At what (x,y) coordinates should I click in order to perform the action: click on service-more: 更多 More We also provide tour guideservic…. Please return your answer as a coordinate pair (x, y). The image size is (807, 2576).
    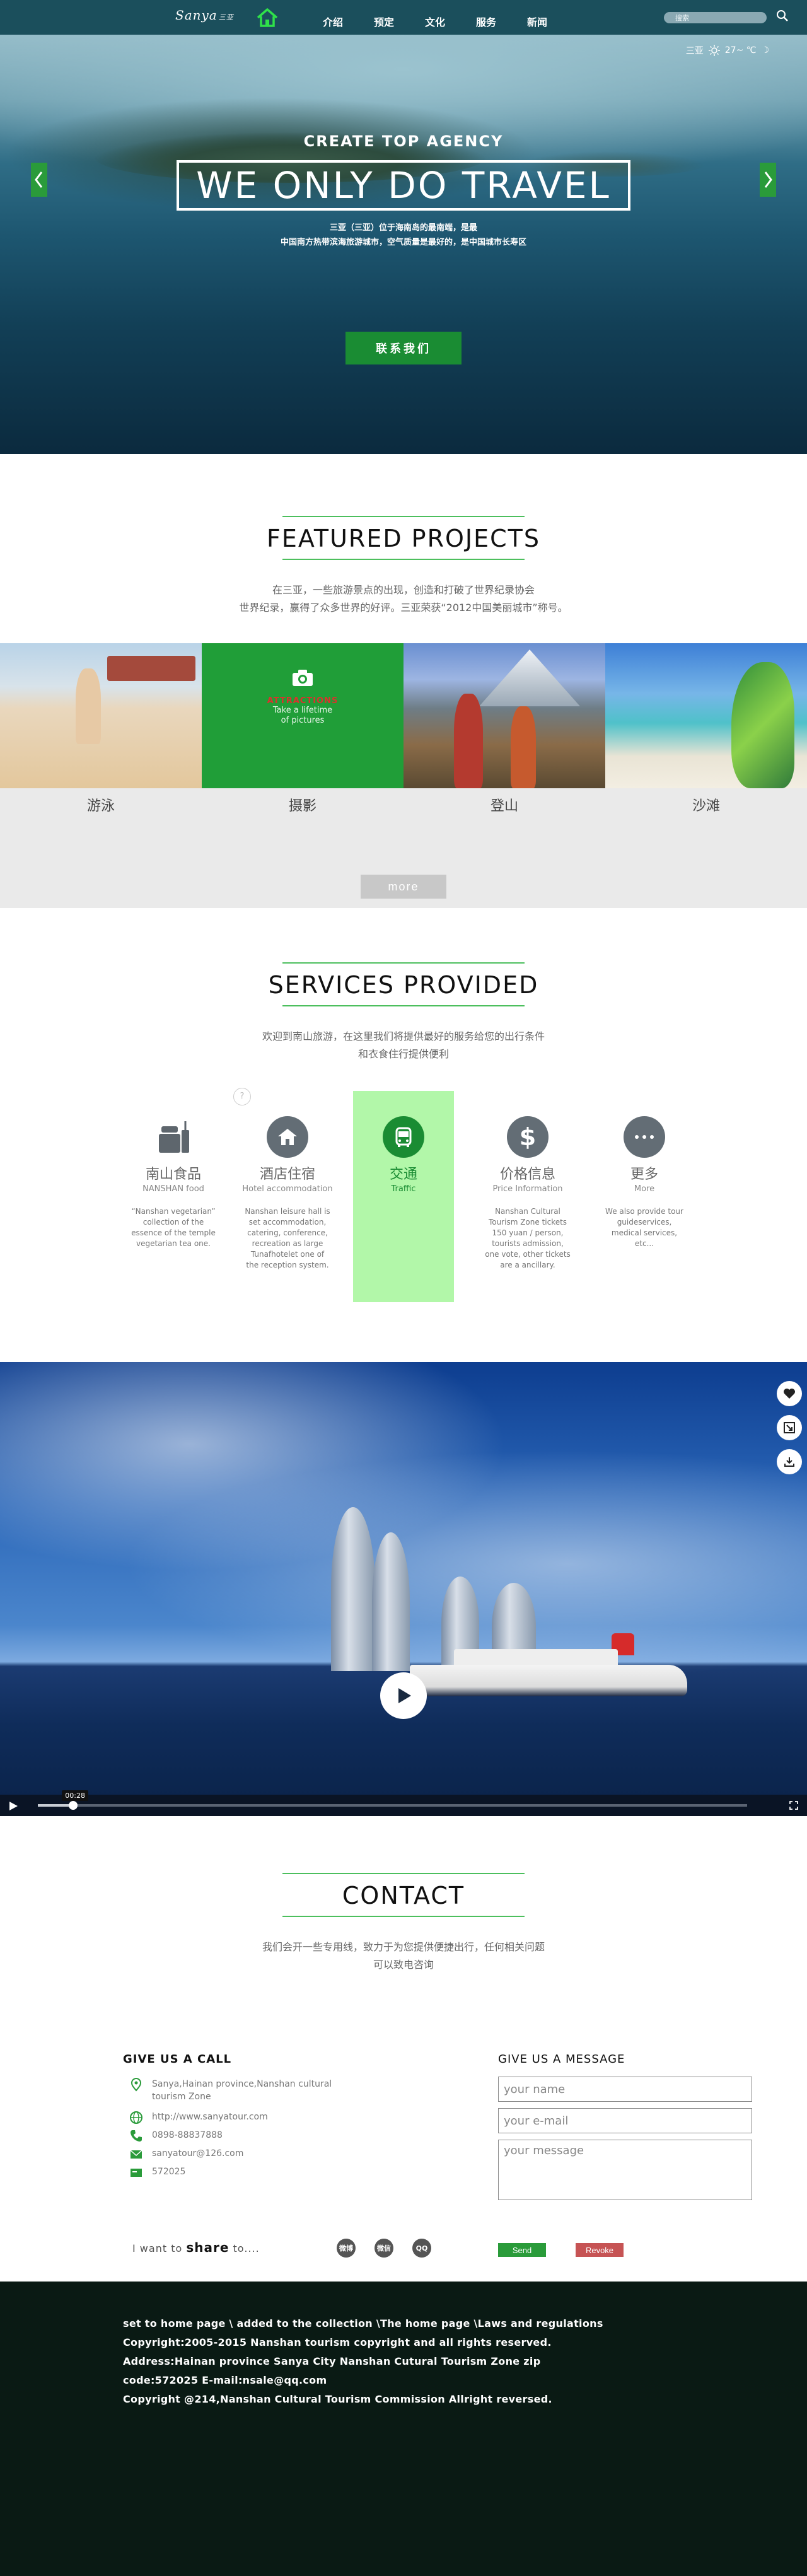
    Looking at the image, I should click on (645, 1170).